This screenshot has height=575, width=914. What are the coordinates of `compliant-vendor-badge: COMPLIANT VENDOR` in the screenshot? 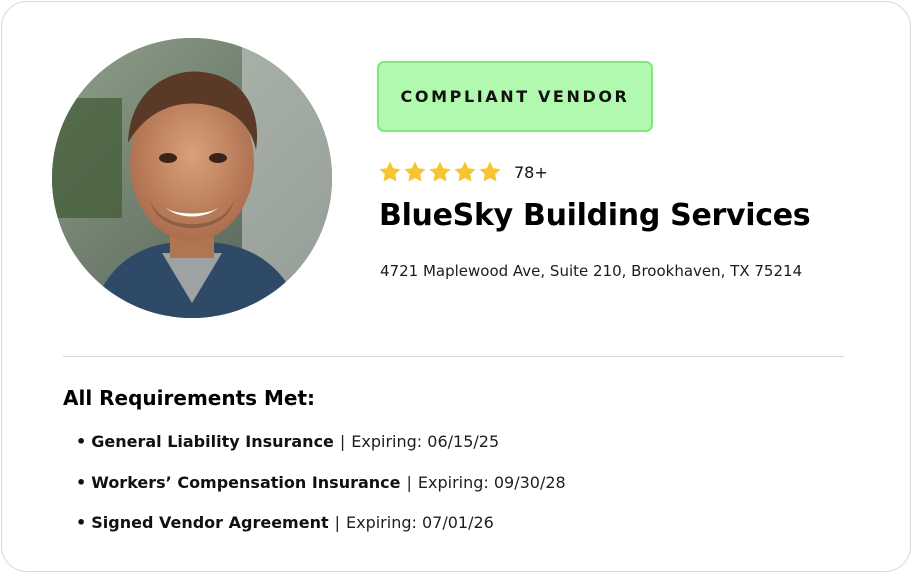 It's located at (515, 96).